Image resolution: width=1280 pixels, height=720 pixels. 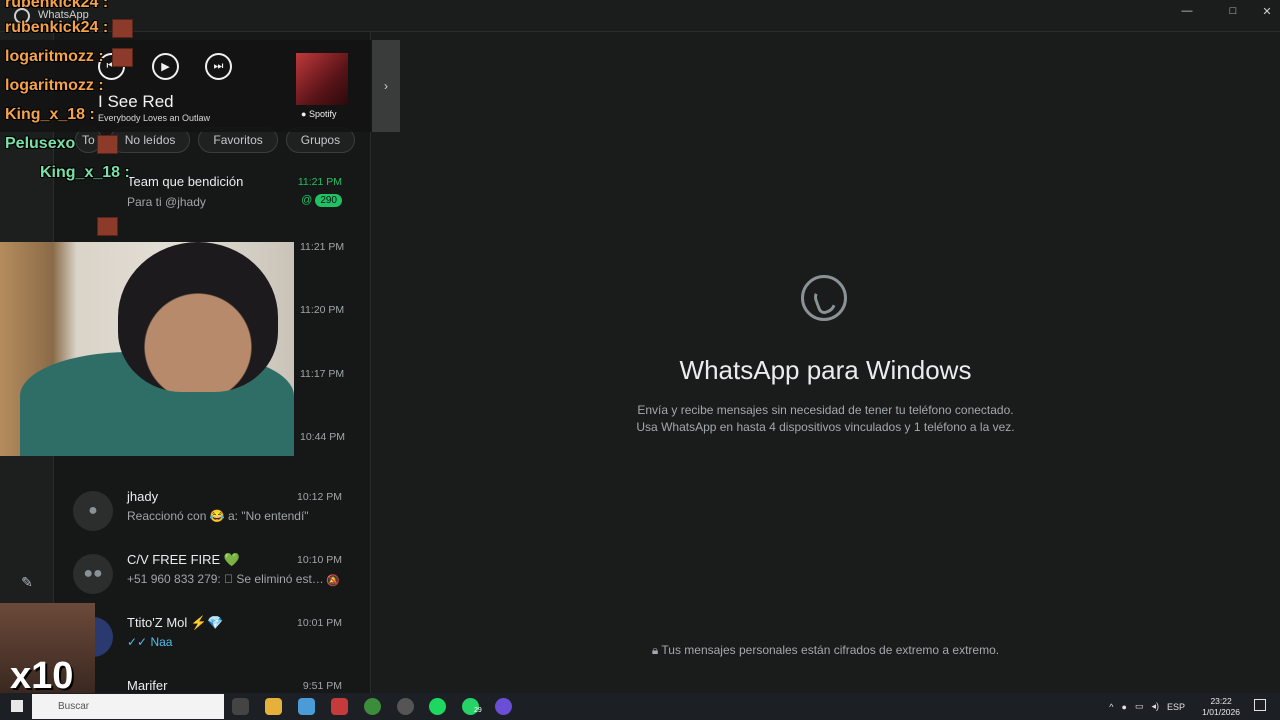 I want to click on next-track-icon: ⏭, so click(x=218, y=66).